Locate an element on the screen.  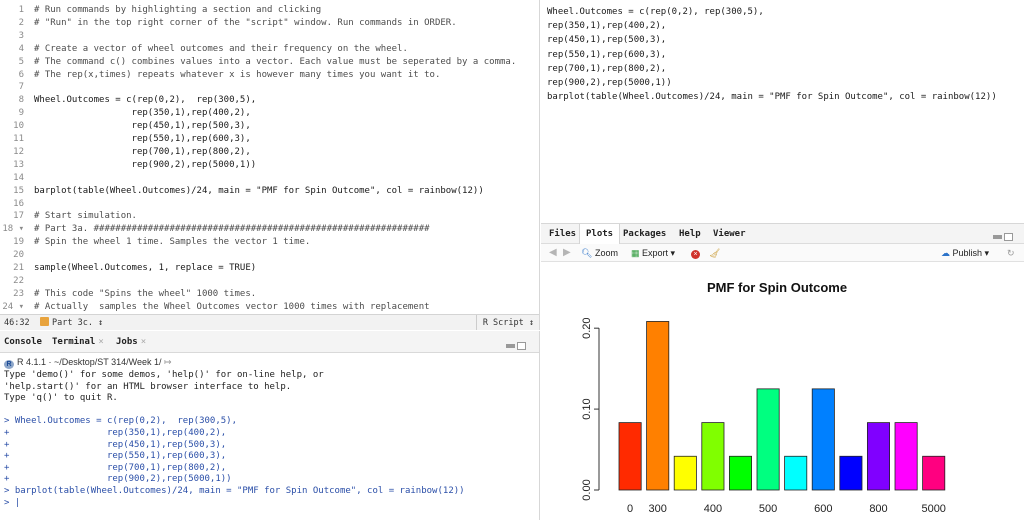
tab-viewer: Viewer is located at coordinates (729, 234).